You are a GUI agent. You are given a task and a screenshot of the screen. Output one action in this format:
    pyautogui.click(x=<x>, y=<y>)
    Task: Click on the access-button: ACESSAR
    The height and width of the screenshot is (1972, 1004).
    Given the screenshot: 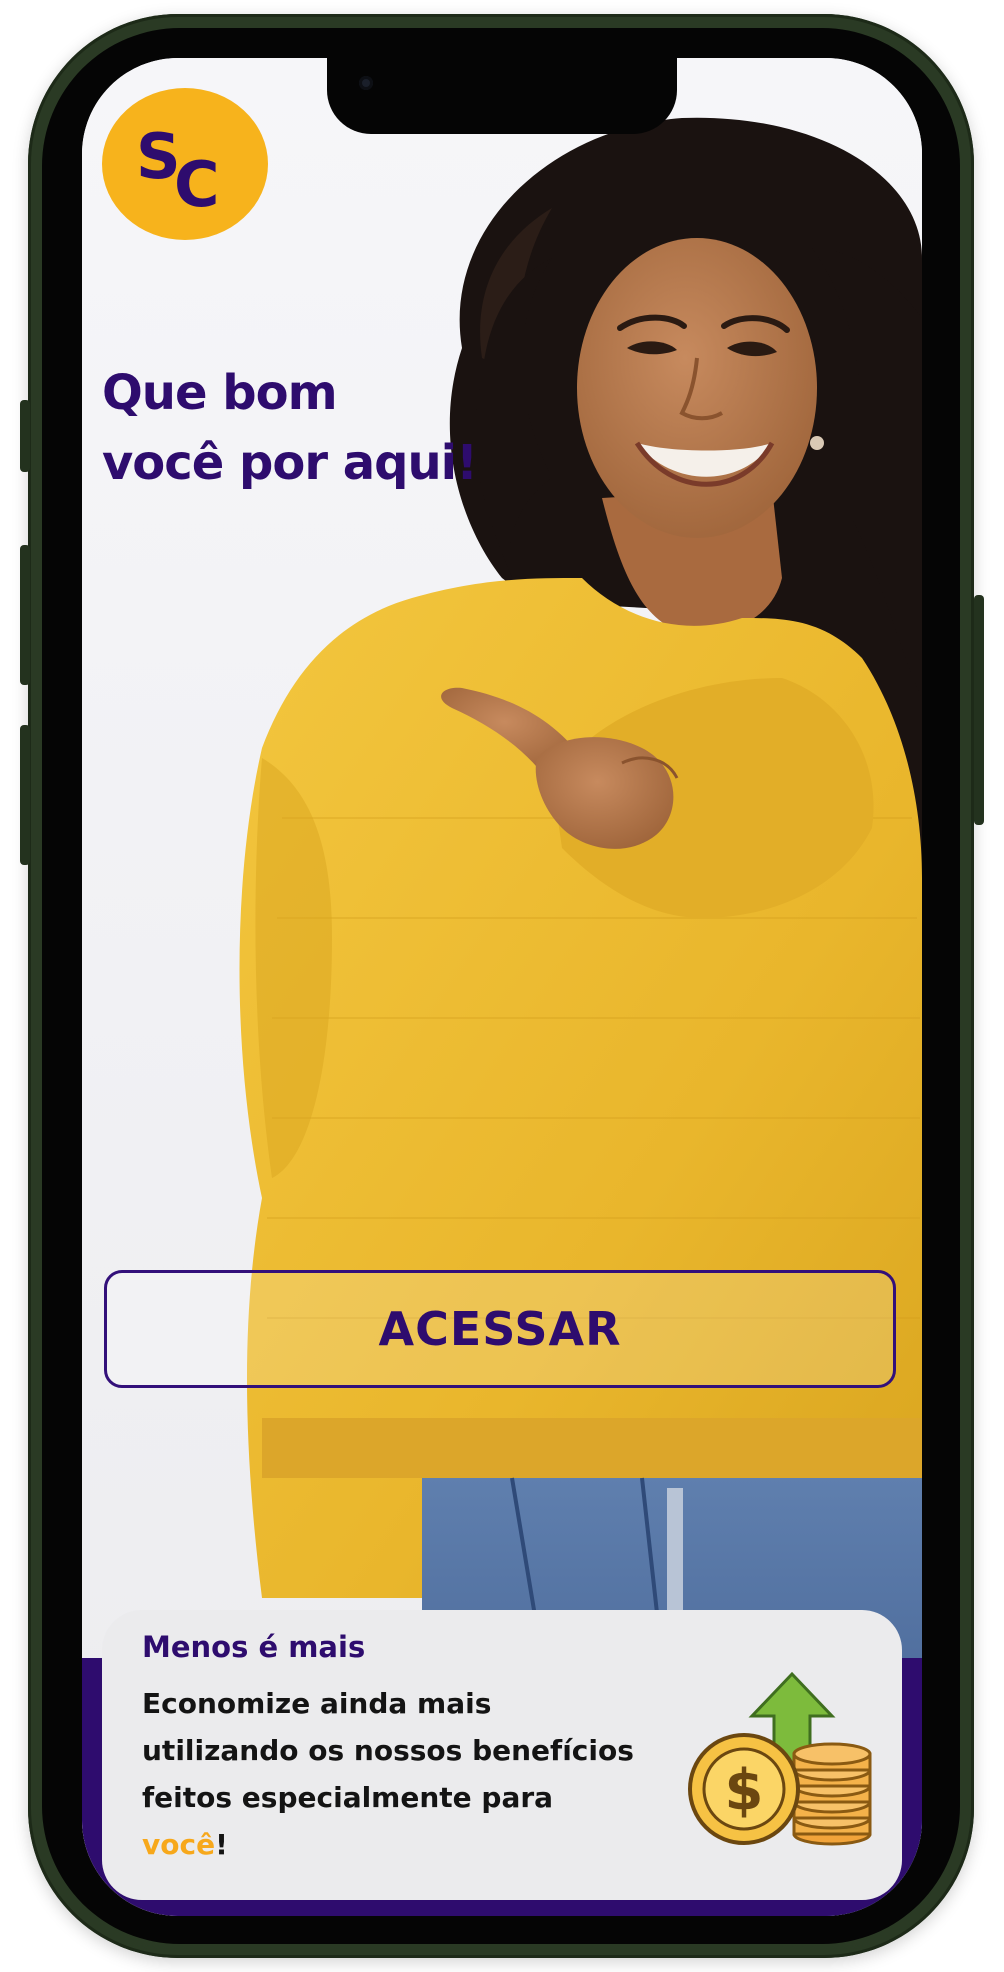 What is the action you would take?
    pyautogui.click(x=500, y=1329)
    